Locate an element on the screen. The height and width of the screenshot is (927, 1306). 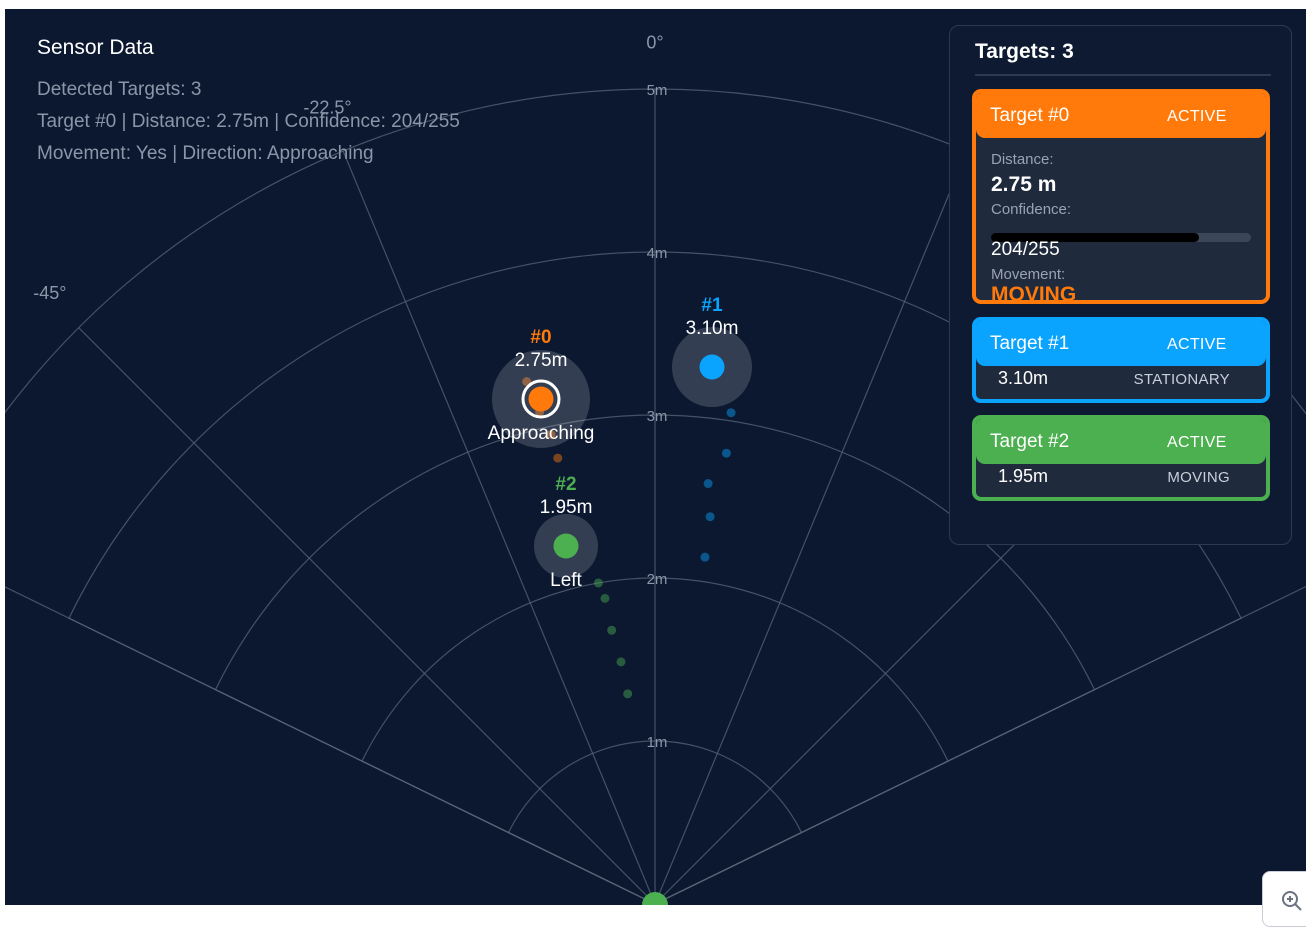
target-card-1: Target #1 ACTIVE 3.10m STATIONARY is located at coordinates (1121, 360).